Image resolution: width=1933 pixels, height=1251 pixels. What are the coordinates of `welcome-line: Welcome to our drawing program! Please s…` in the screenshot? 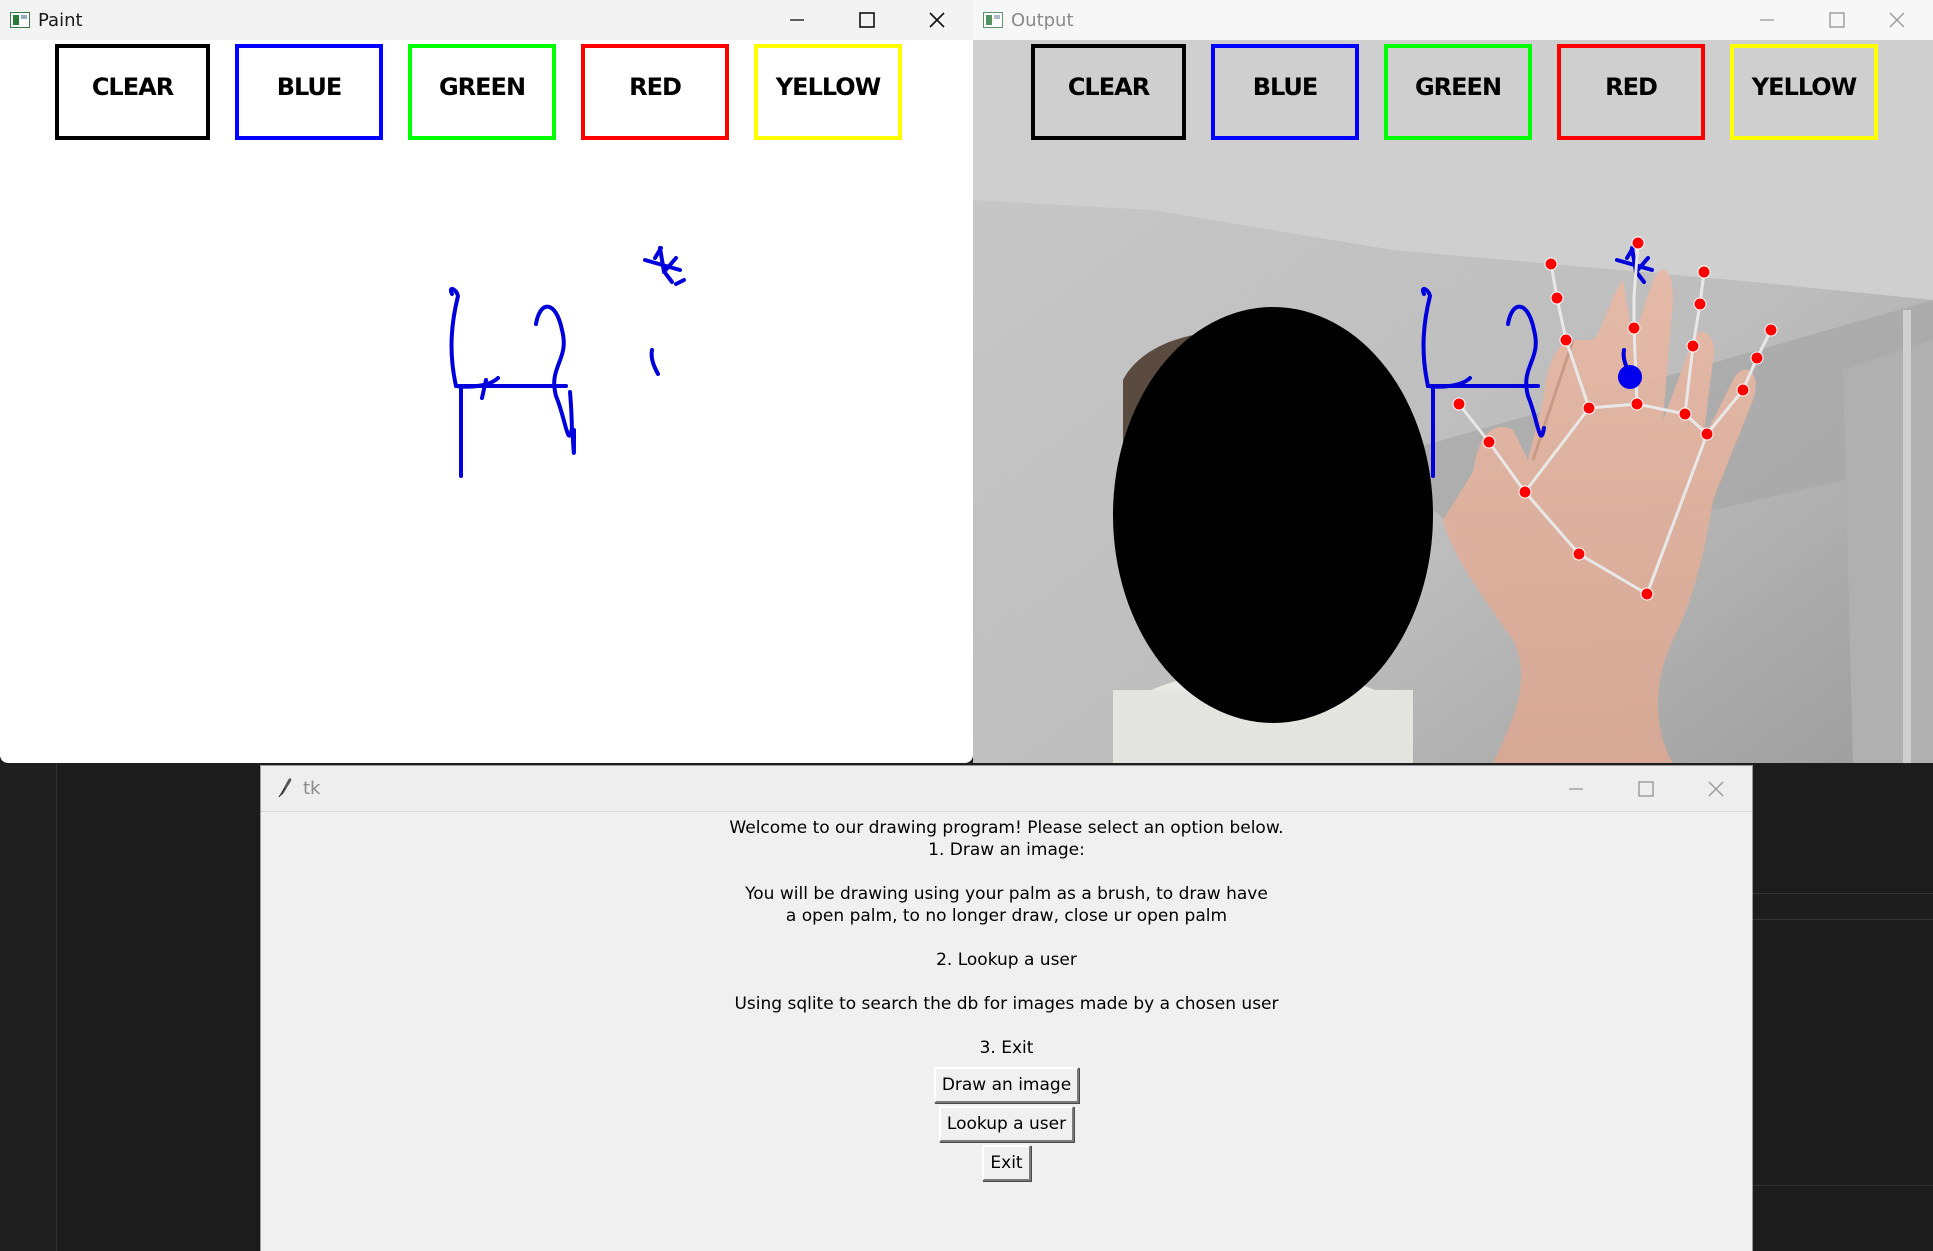 It's located at (1006, 828).